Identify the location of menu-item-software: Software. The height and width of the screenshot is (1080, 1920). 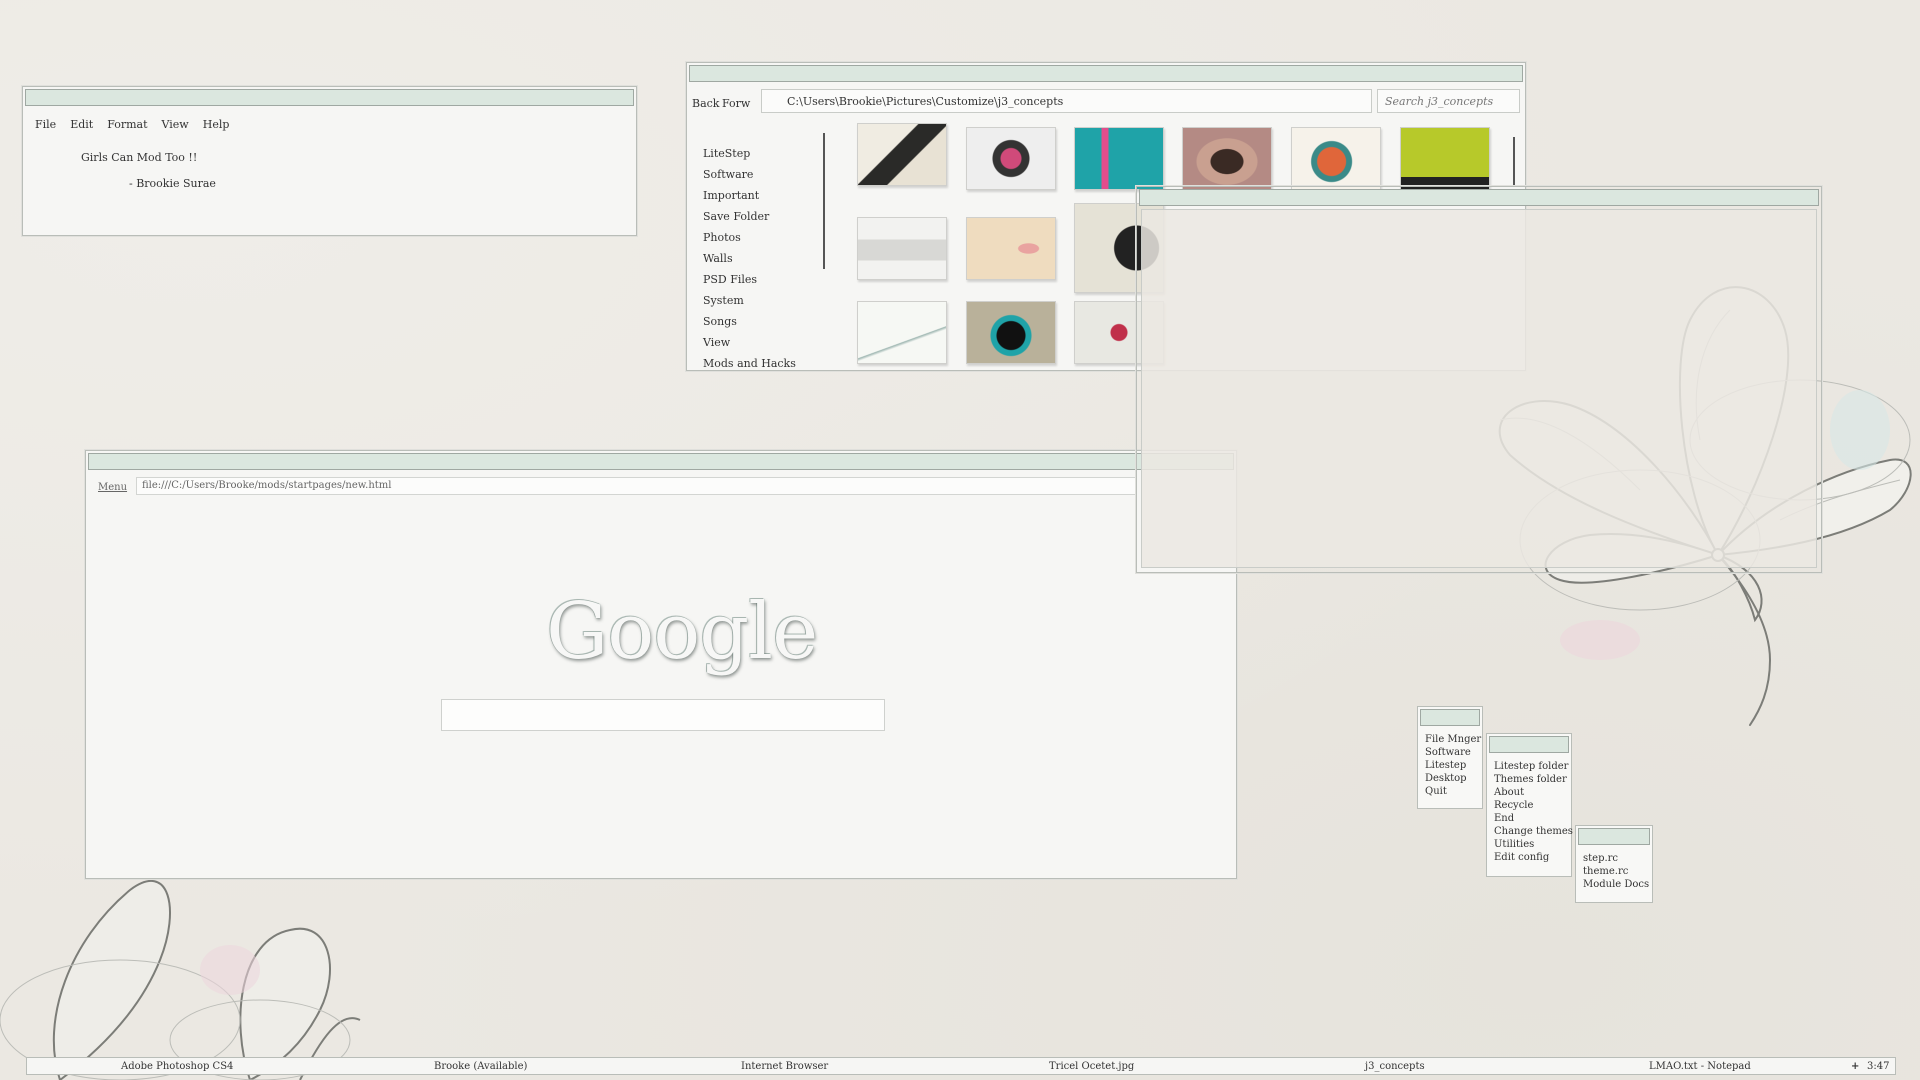
(1453, 752).